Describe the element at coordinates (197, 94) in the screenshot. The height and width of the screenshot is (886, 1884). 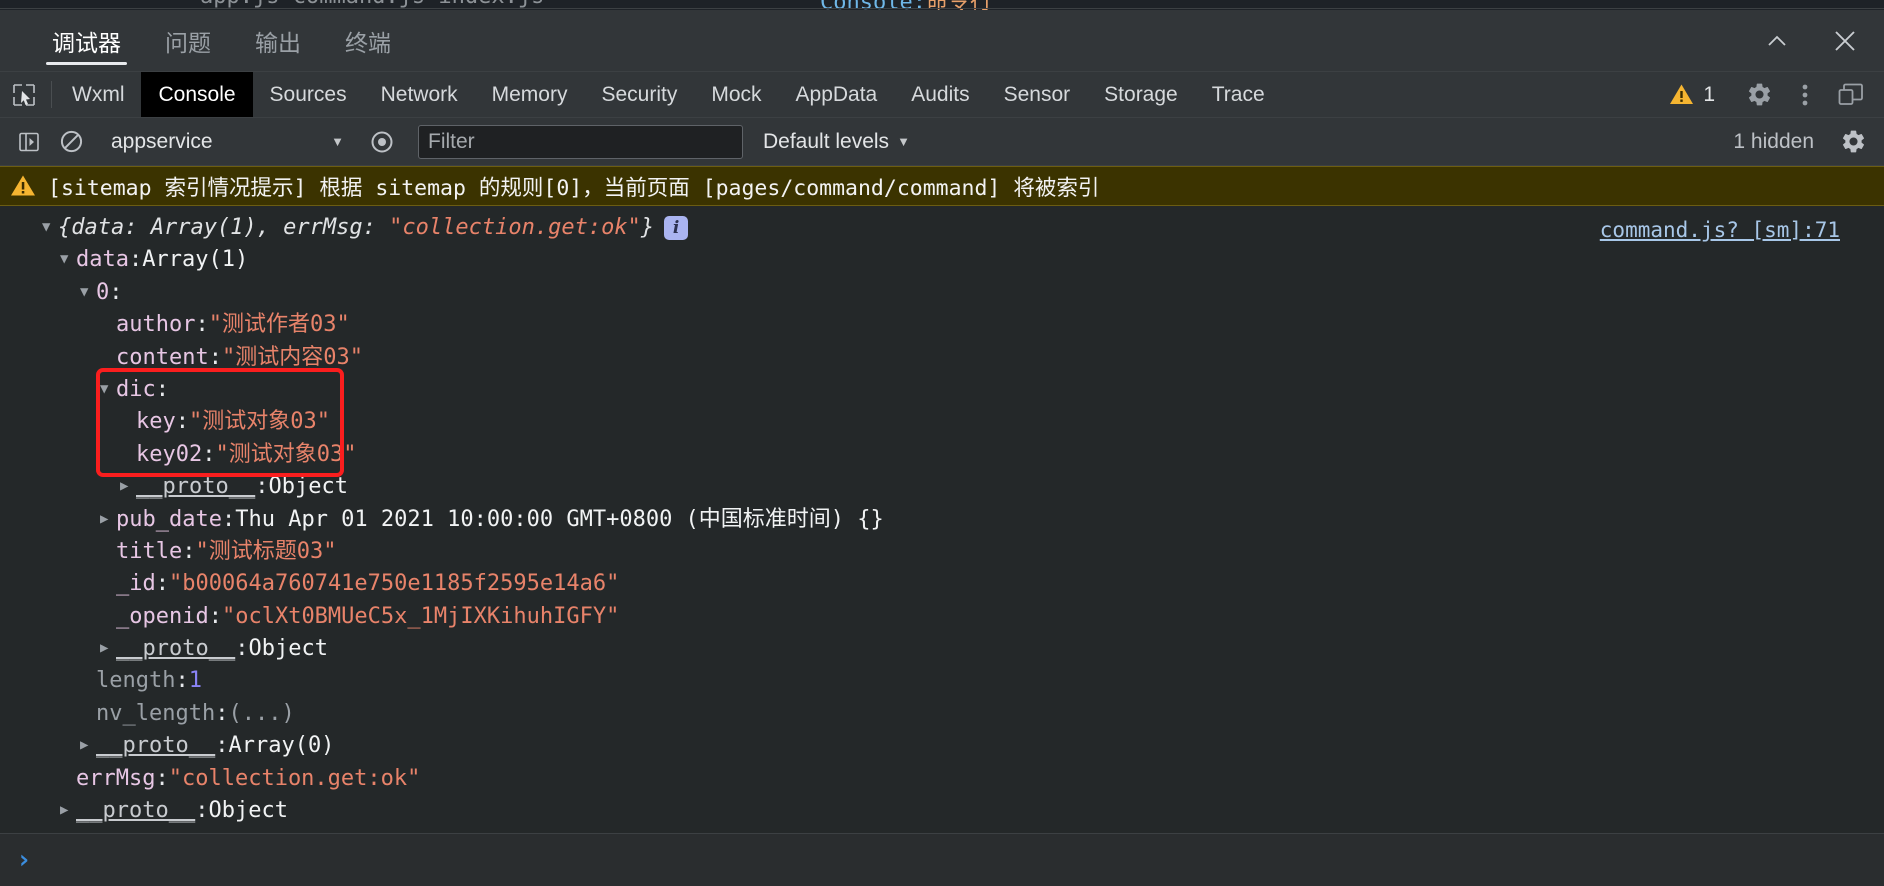
I see `tab-console: Console` at that location.